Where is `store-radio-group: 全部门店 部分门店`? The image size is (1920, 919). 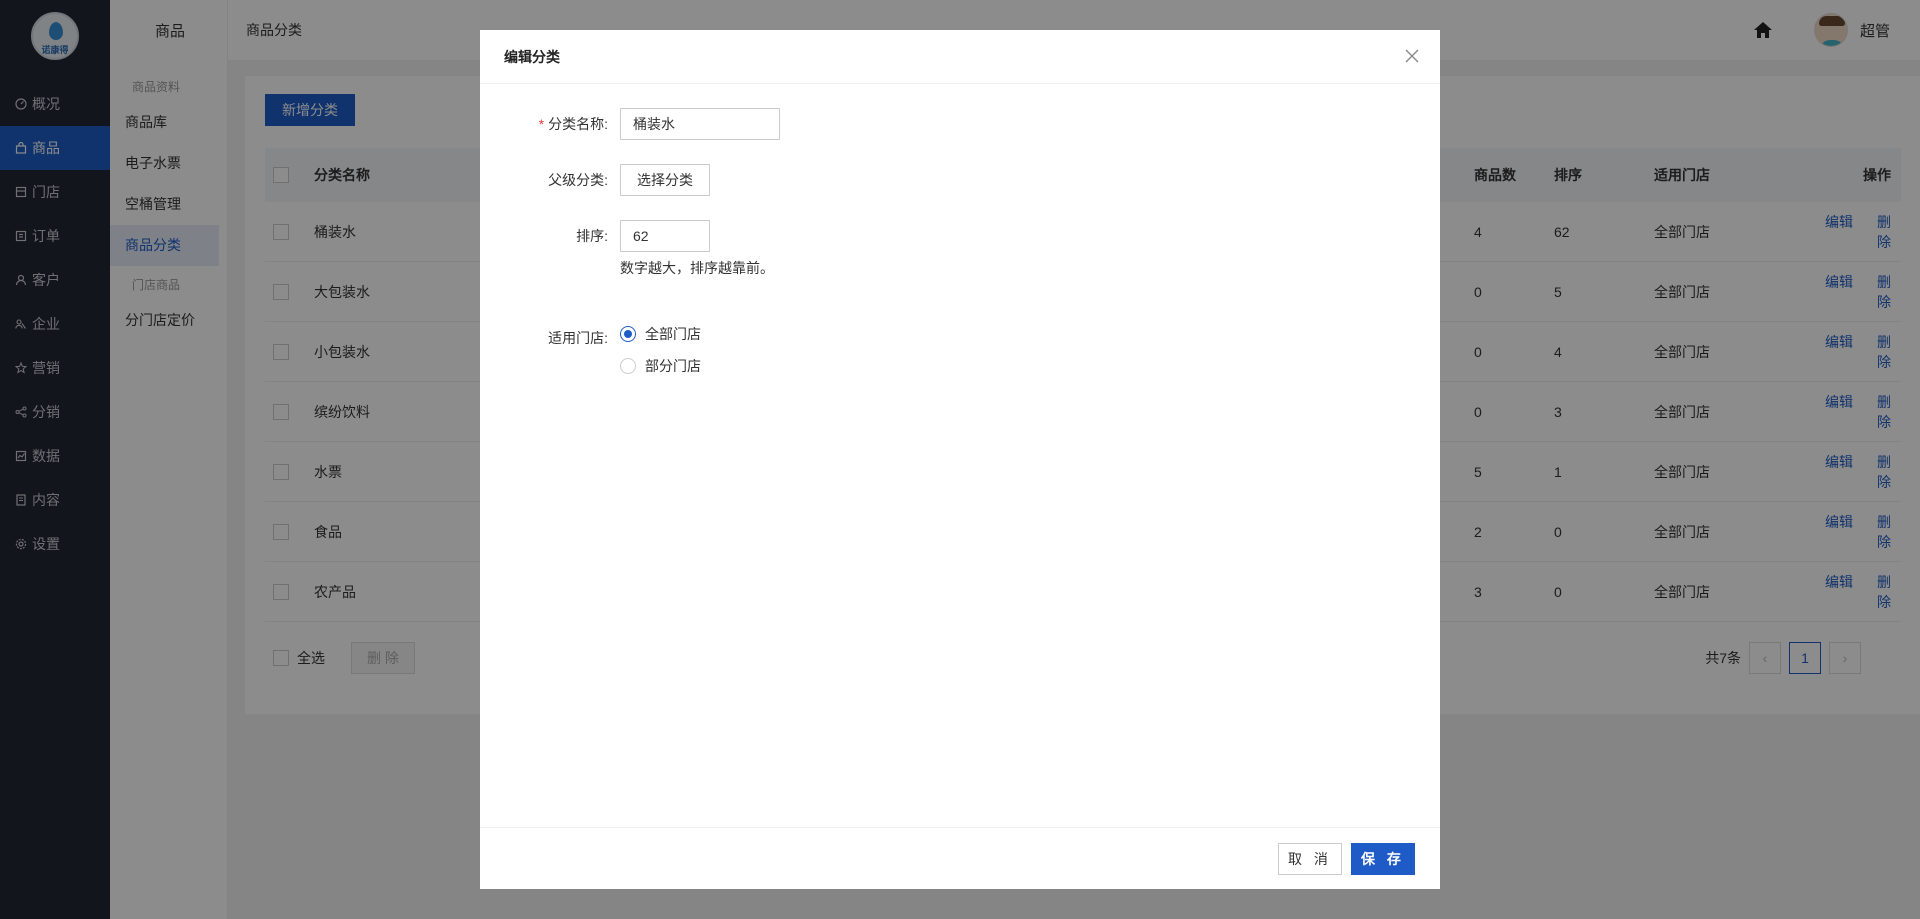 store-radio-group: 全部门店 部分门店 is located at coordinates (660, 356).